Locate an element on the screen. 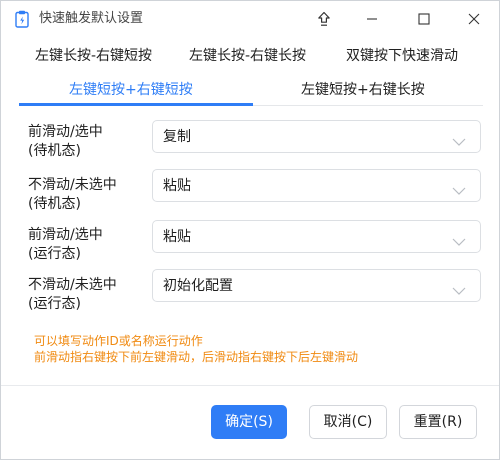  action-select: 复制 is located at coordinates (316, 136).